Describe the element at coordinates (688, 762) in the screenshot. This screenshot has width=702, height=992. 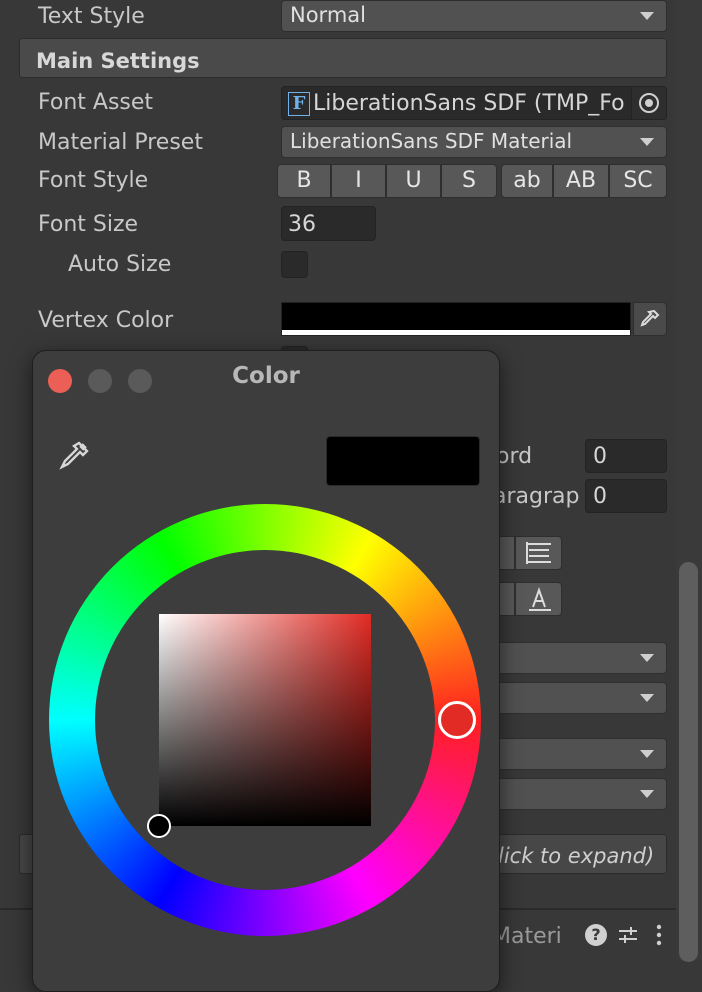
I see `scrollbar-thumb` at that location.